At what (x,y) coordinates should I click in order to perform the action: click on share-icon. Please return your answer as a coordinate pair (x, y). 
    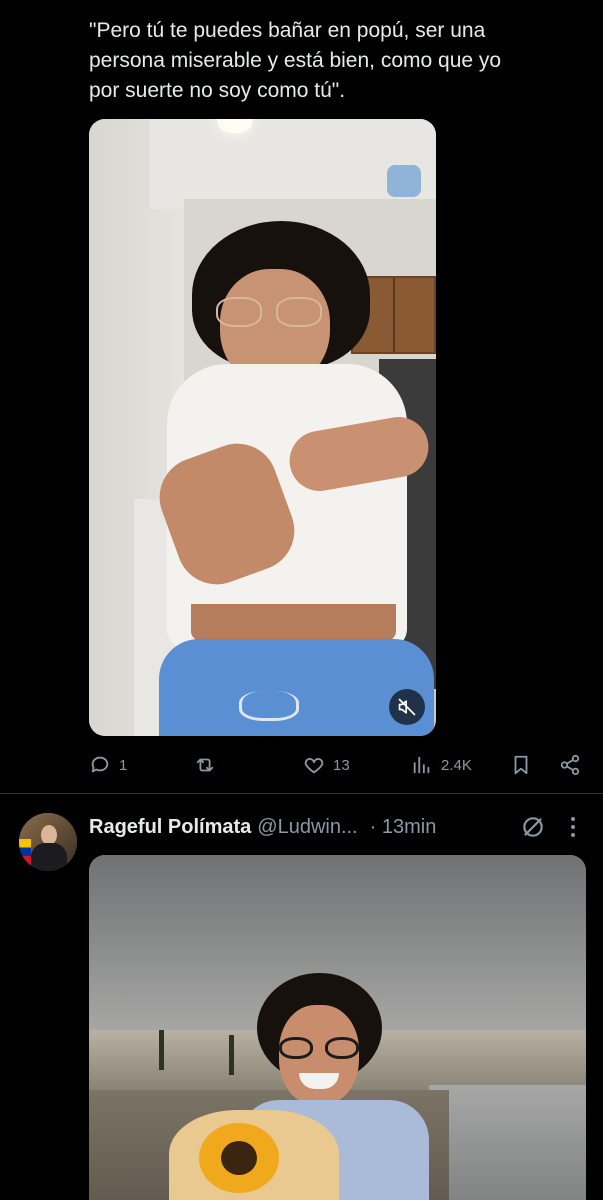
    Looking at the image, I should click on (570, 765).